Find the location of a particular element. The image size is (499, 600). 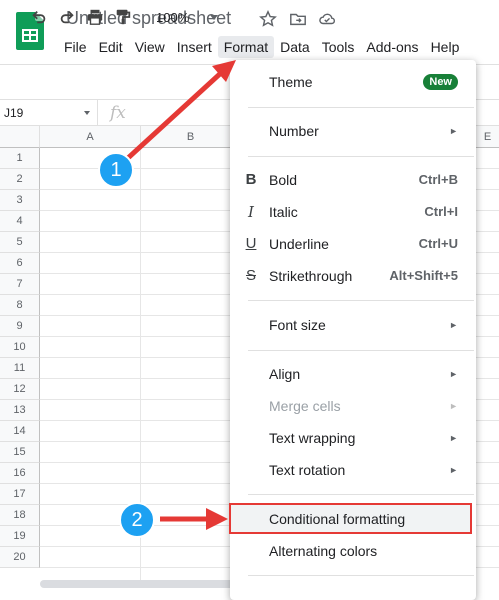

callout-badge-2: 2 is located at coordinates (137, 520).